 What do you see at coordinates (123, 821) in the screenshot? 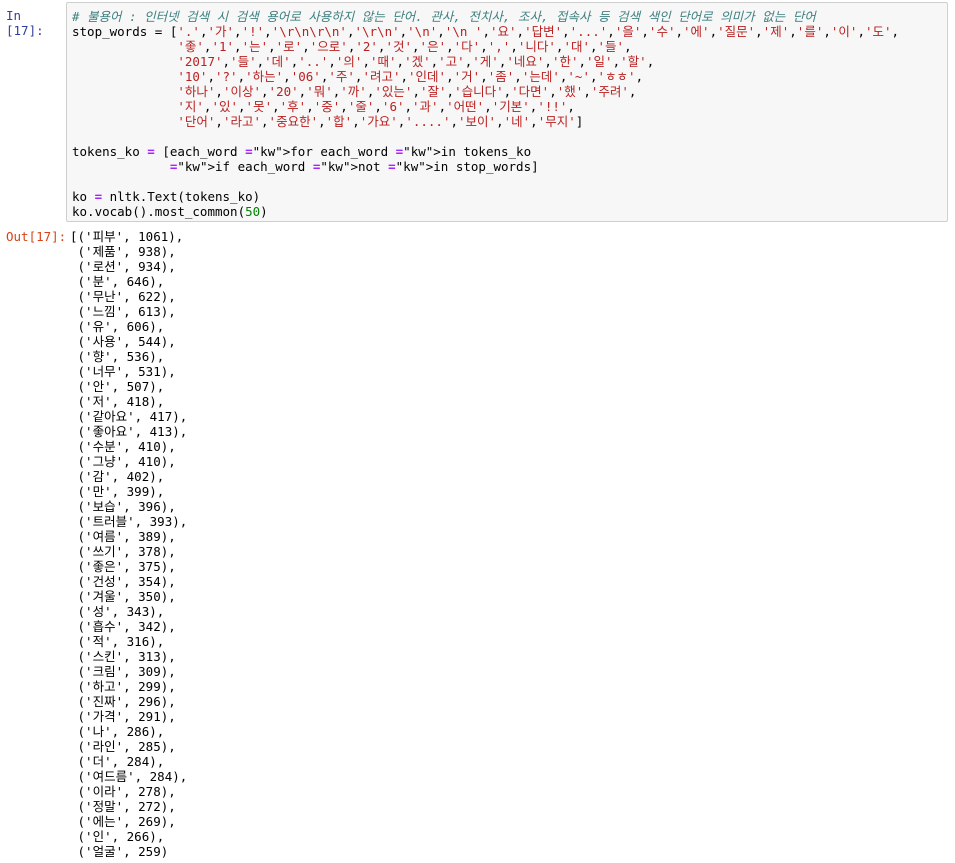
I see `output-line: ('에는', 269),` at bounding box center [123, 821].